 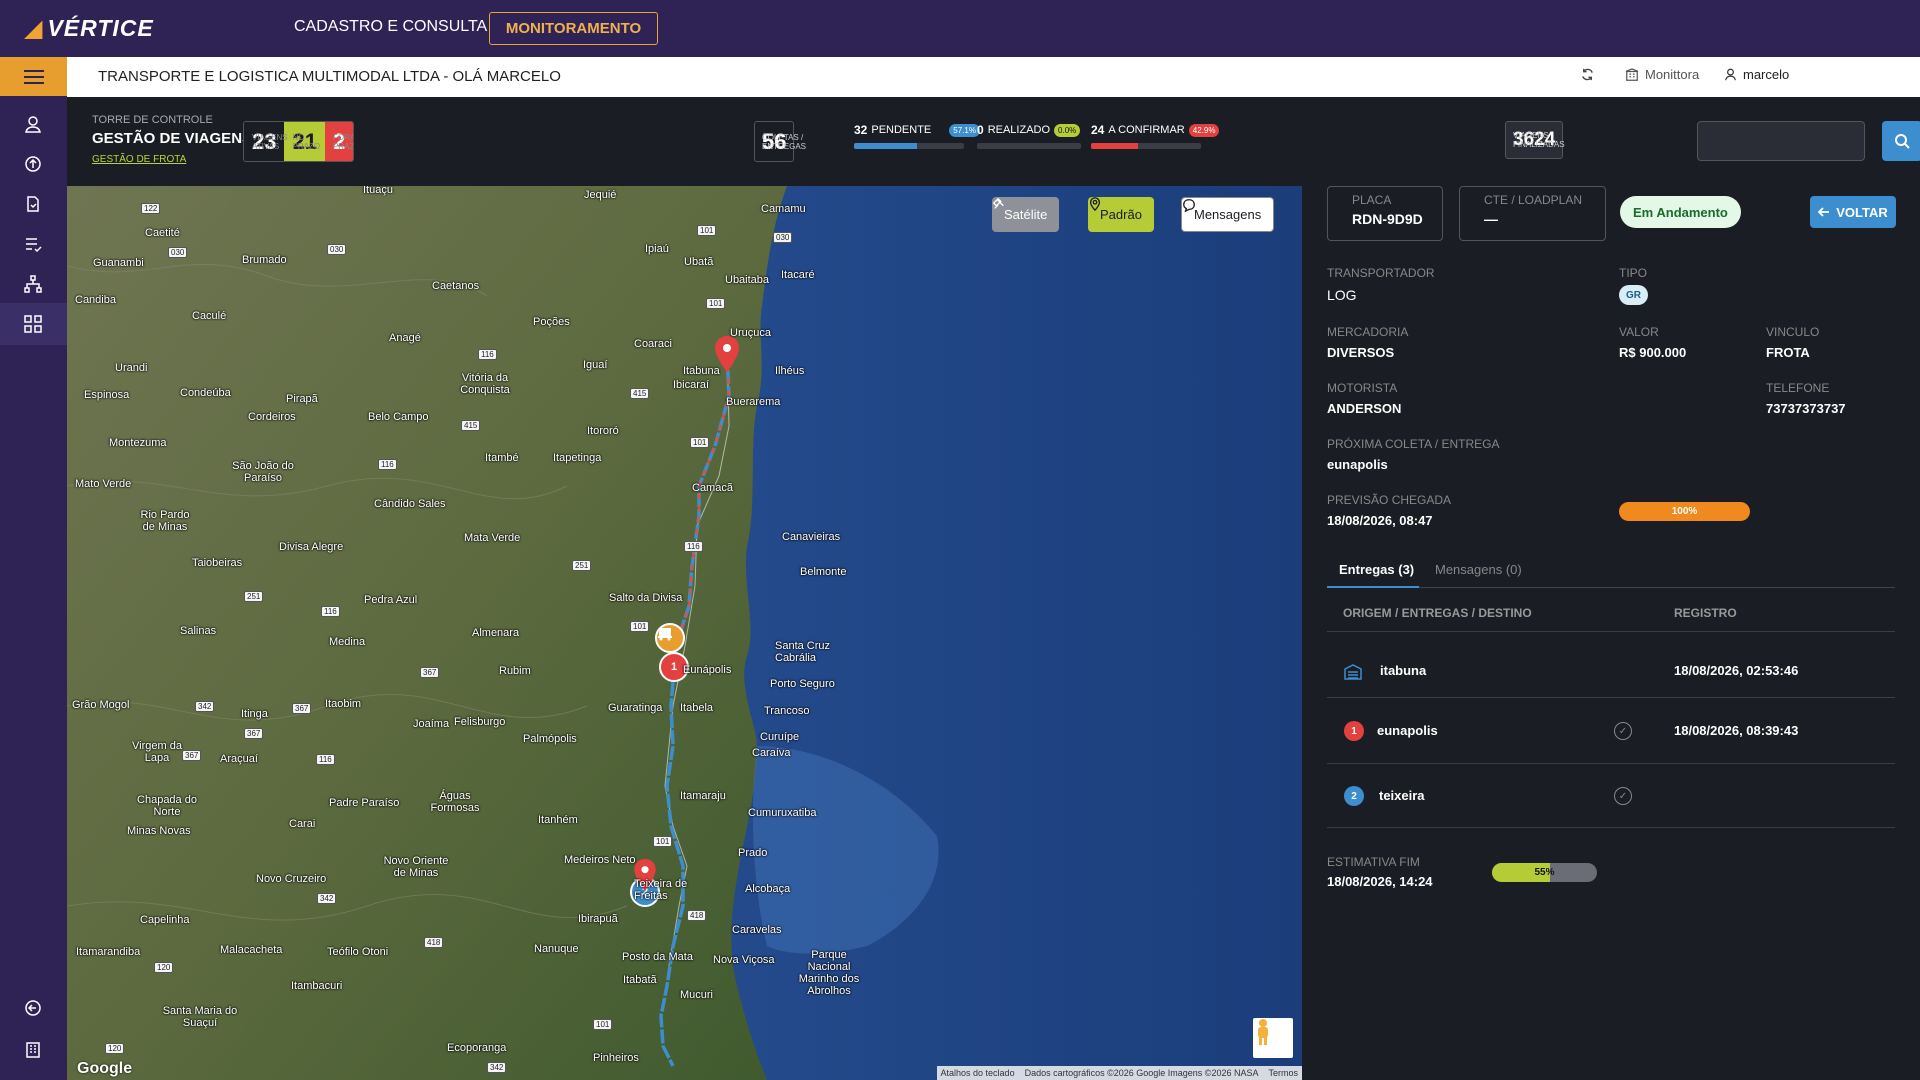 I want to click on logout-icon, so click(x=33, y=1008).